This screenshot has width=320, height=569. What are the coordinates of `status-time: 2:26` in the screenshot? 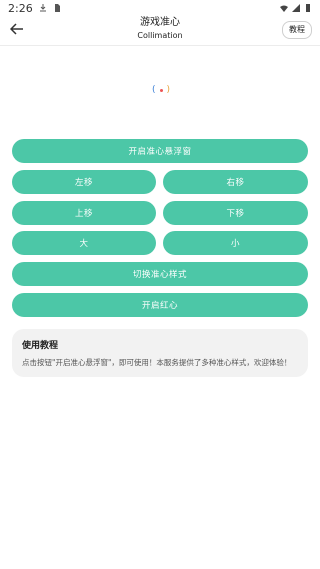 It's located at (20, 8).